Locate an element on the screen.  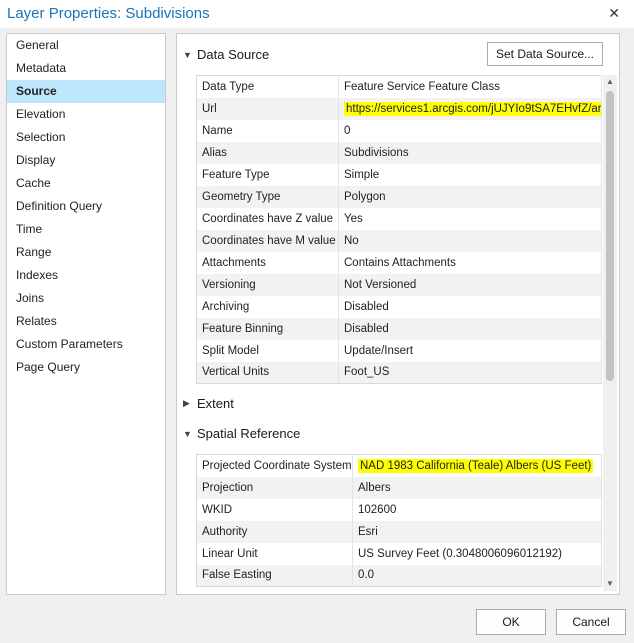
property-name: Vertical Units is located at coordinates (267, 372).